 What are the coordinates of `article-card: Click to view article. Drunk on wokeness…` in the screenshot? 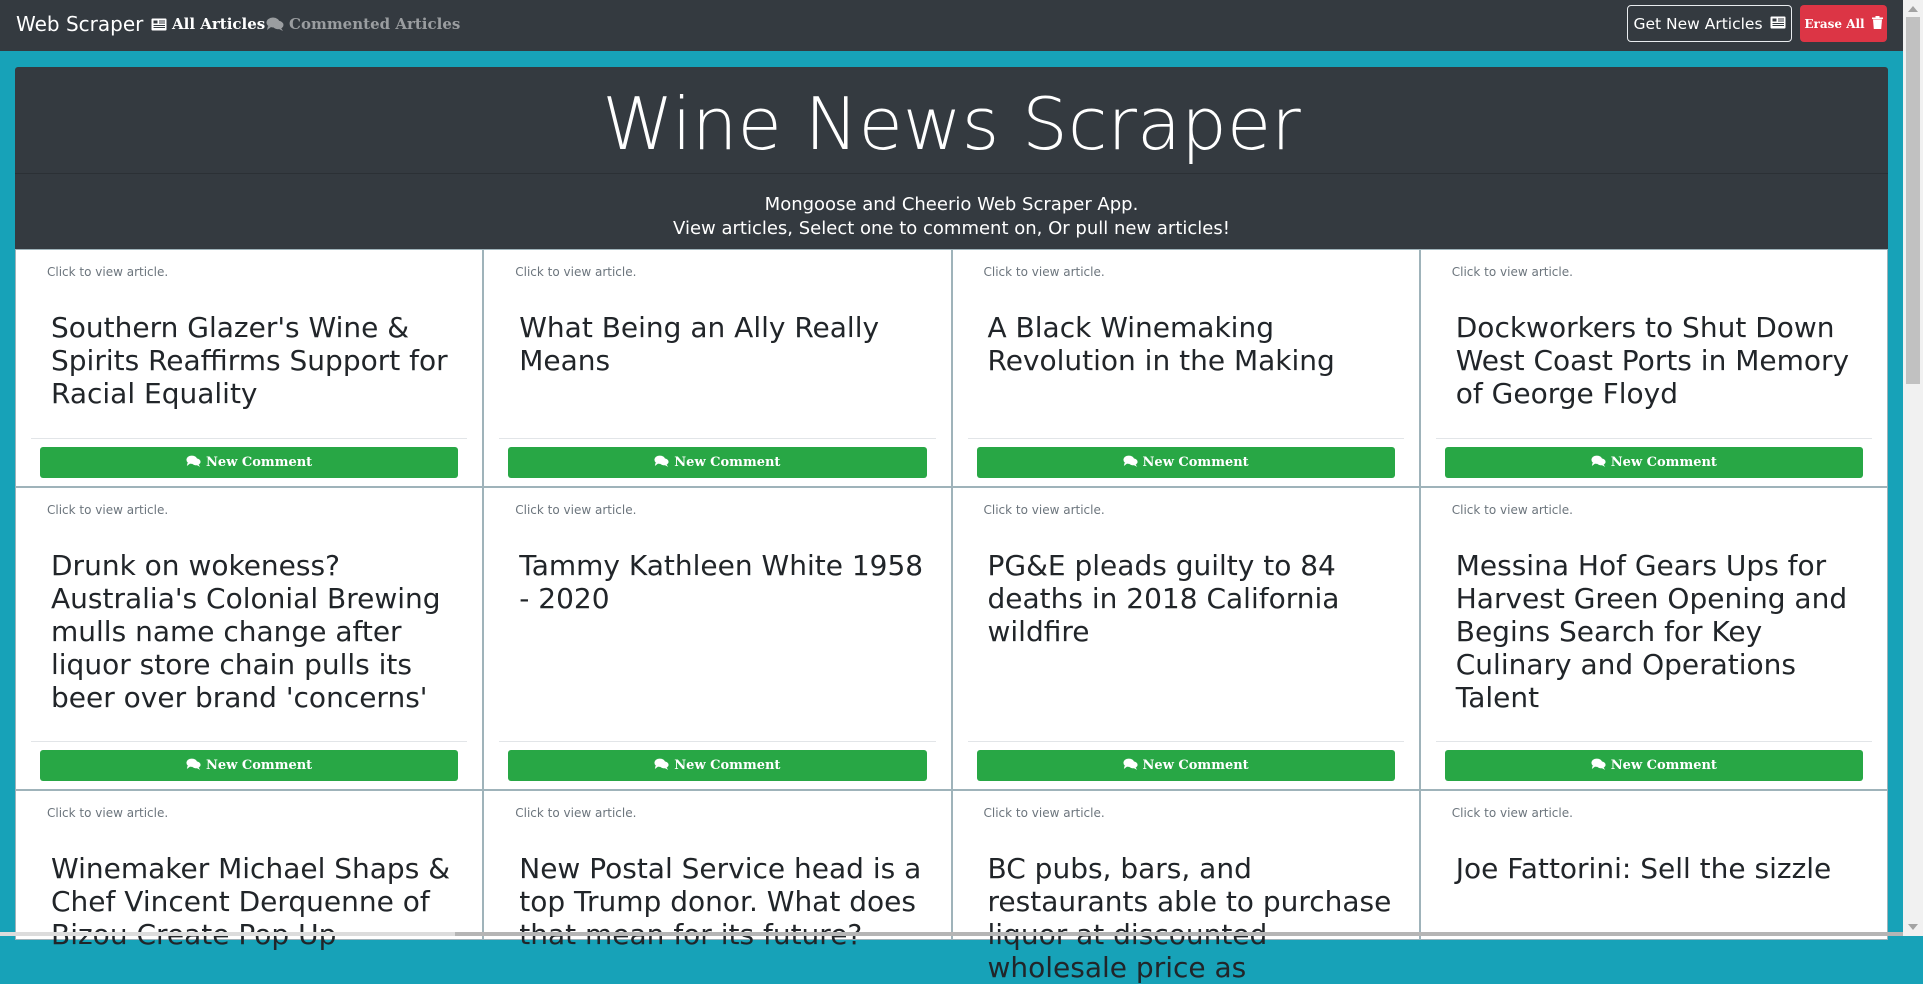 It's located at (249, 638).